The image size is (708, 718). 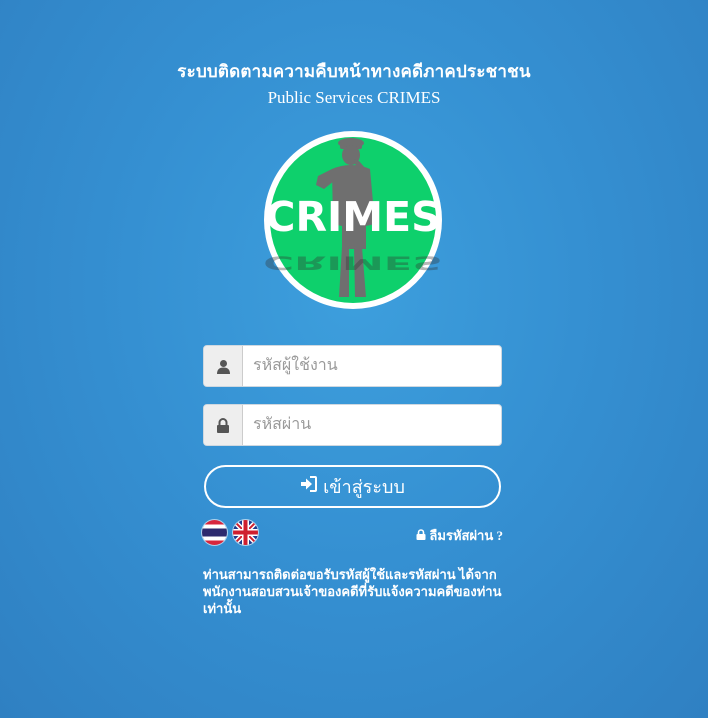 I want to click on username-input, so click(x=372, y=366).